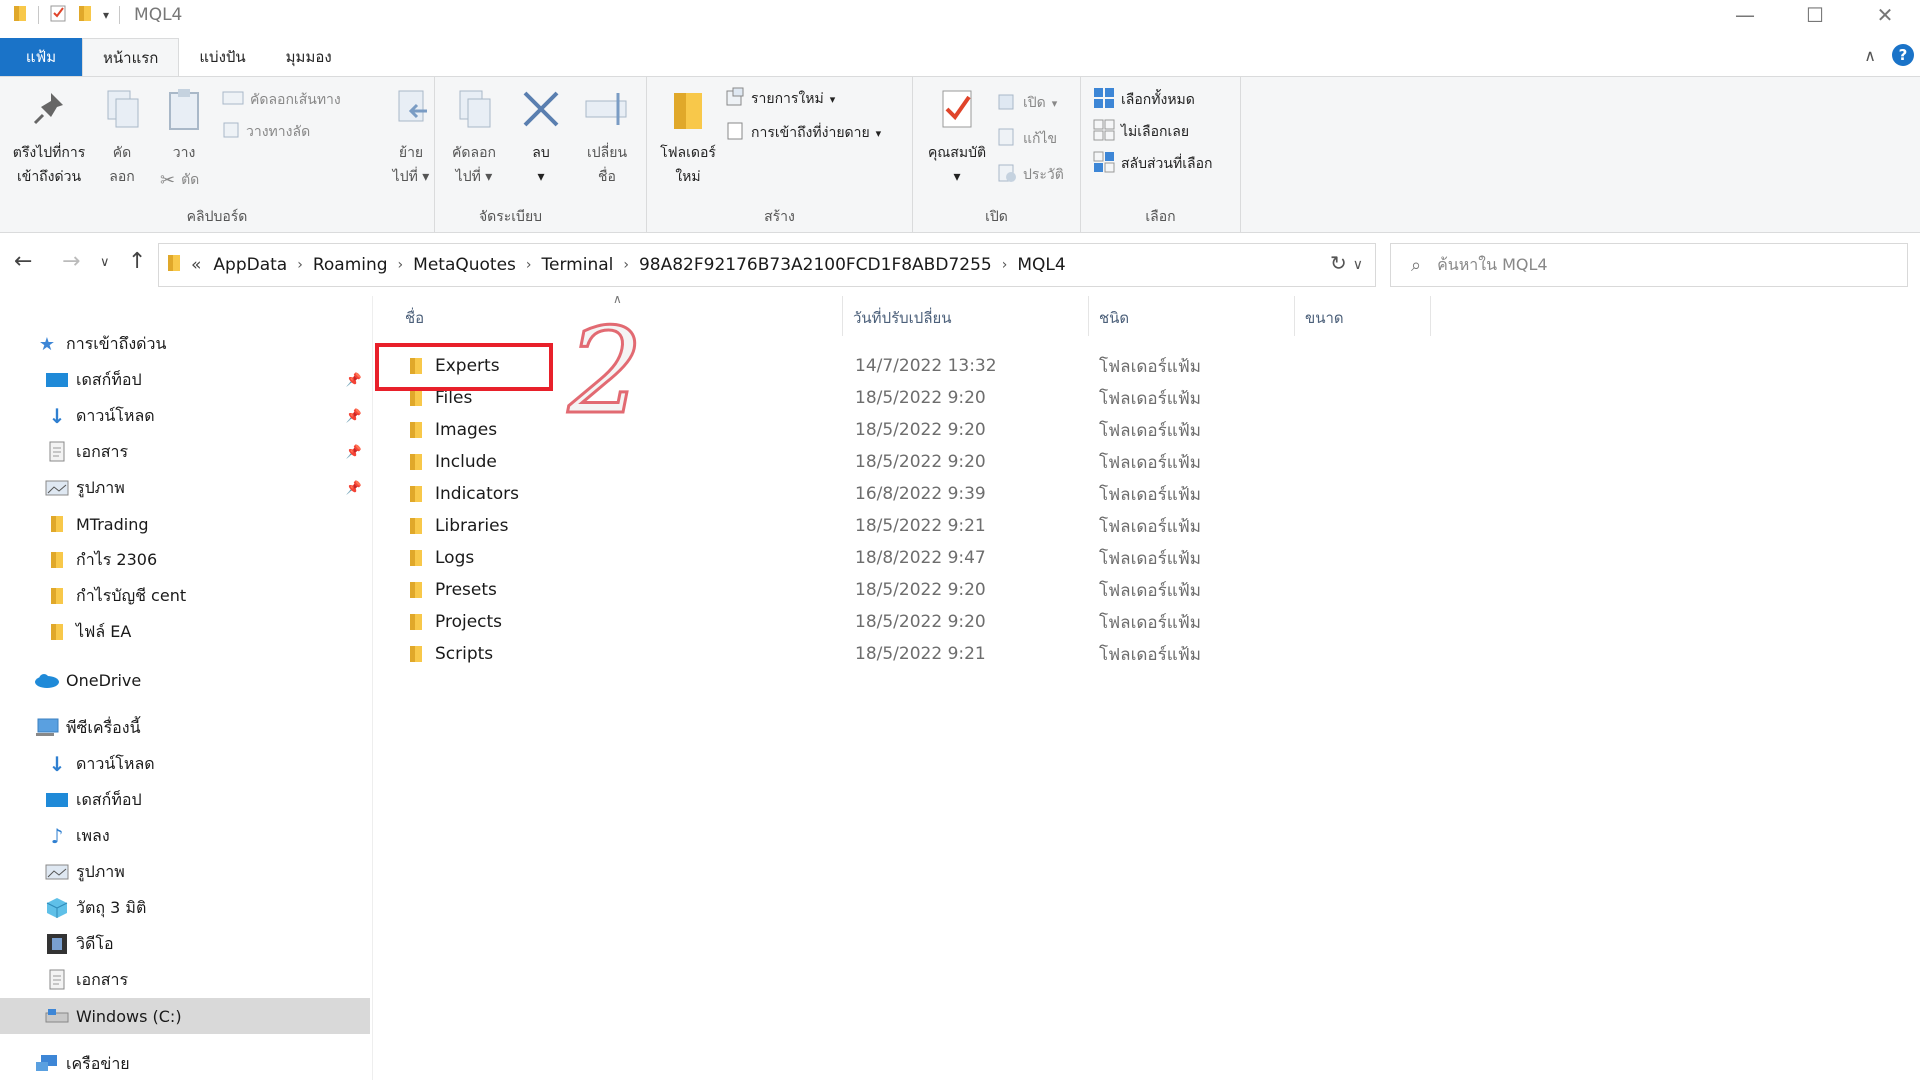  What do you see at coordinates (780, 99) in the screenshot?
I see `new-item-button: รายการใหม่ ▾` at bounding box center [780, 99].